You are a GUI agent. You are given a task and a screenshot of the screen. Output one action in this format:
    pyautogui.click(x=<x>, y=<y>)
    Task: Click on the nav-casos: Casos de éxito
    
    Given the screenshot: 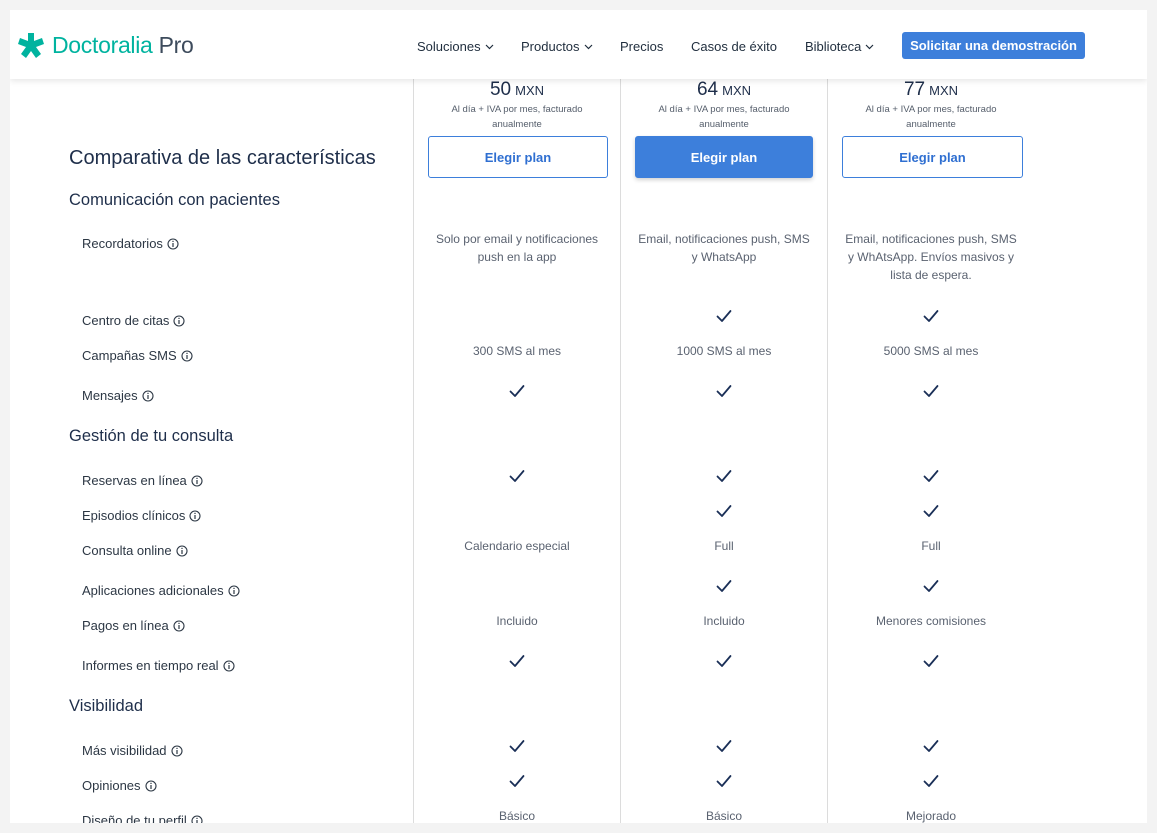 What is the action you would take?
    pyautogui.click(x=734, y=46)
    